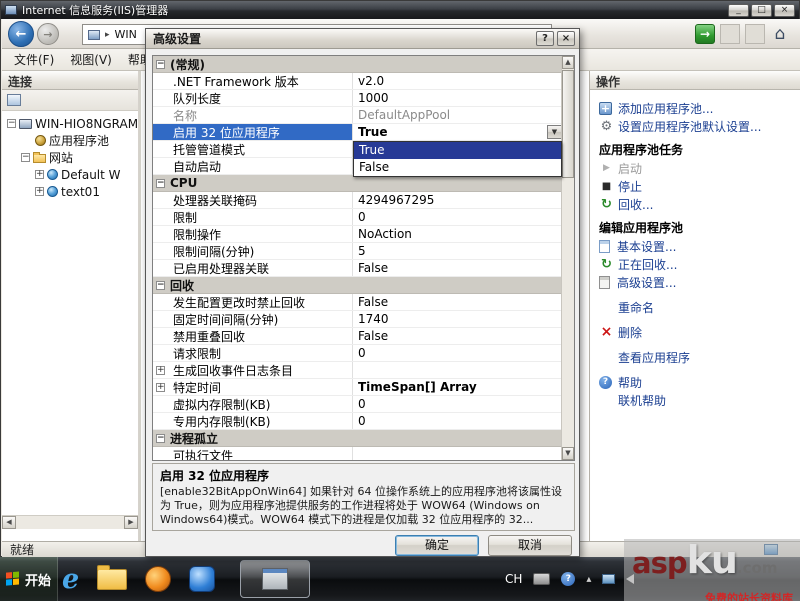  I want to click on grid-property-row: 虚拟内存限制(KB) 0, so click(358, 404).